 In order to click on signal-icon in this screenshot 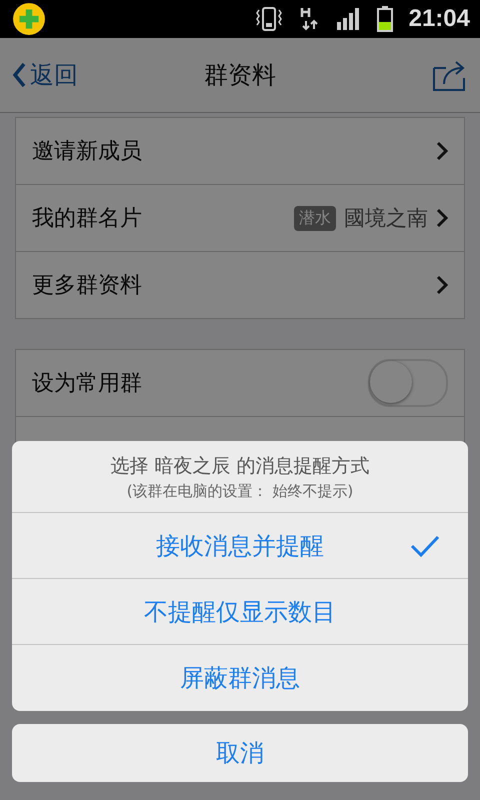, I will do `click(348, 19)`.